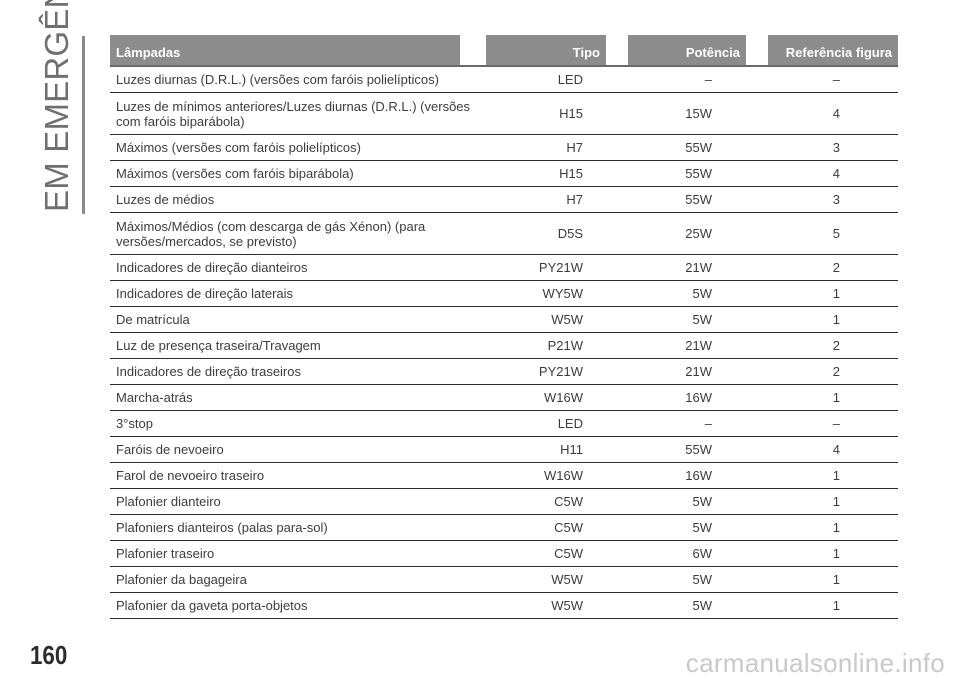 This screenshot has height=679, width=960. I want to click on lamp-name: Indicadores de direção traseiros, so click(292, 371).